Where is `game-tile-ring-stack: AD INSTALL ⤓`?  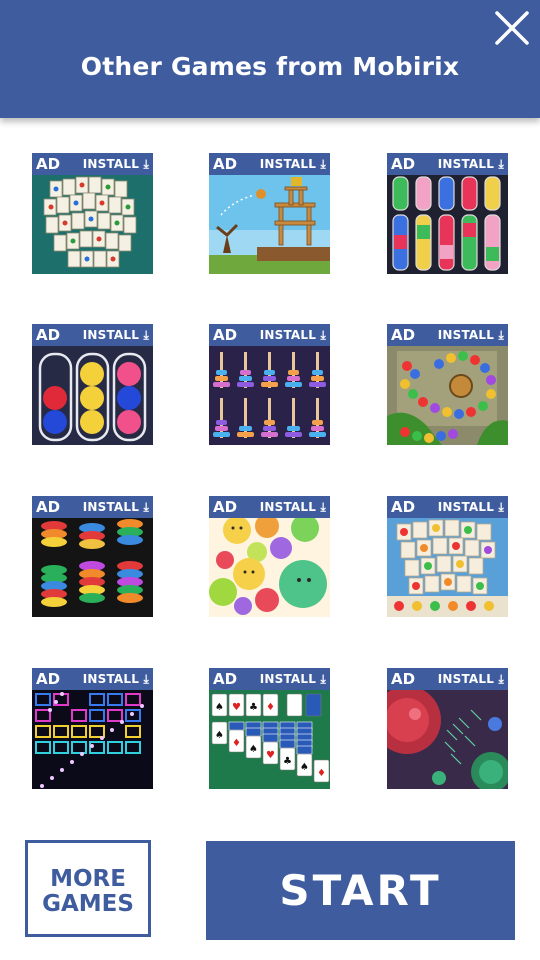 game-tile-ring-stack: AD INSTALL ⤓ is located at coordinates (269, 384).